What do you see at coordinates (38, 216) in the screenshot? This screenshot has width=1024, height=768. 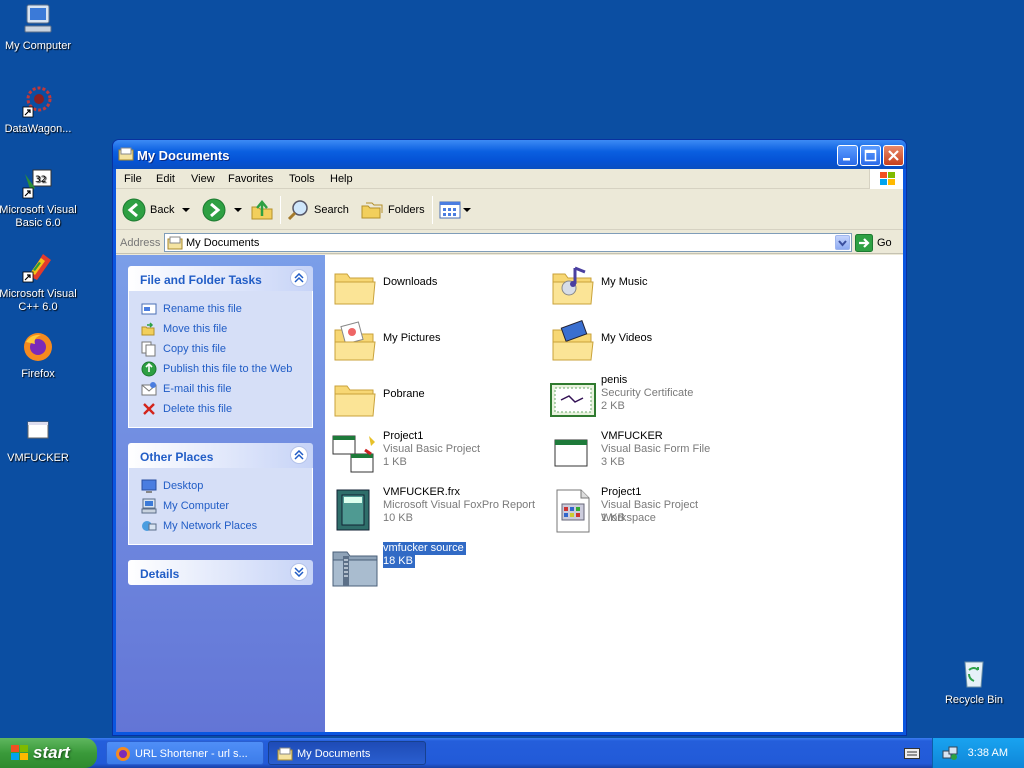 I see `desktop-icon-label: Microsoft Visual Basic 6.0` at bounding box center [38, 216].